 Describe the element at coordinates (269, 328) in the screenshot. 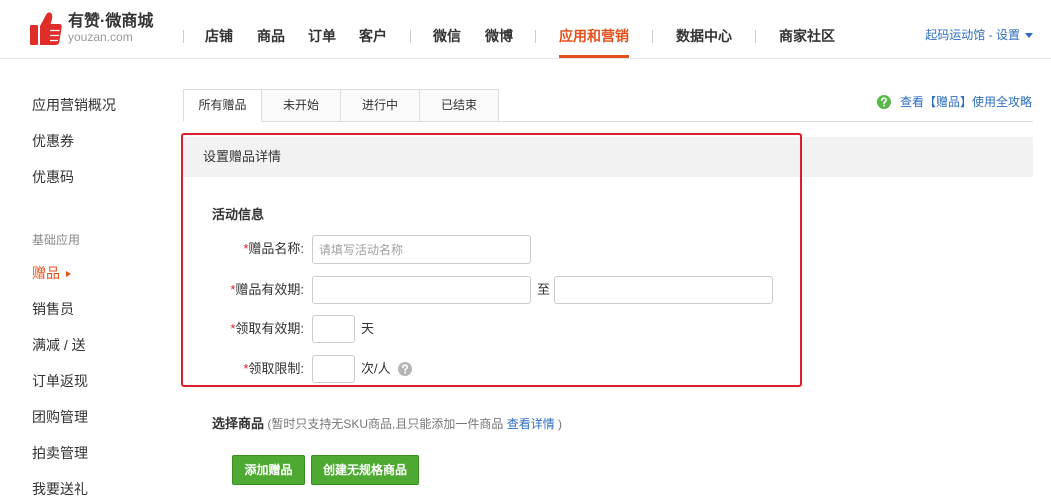

I see `label-text: 领取有效期:` at that location.